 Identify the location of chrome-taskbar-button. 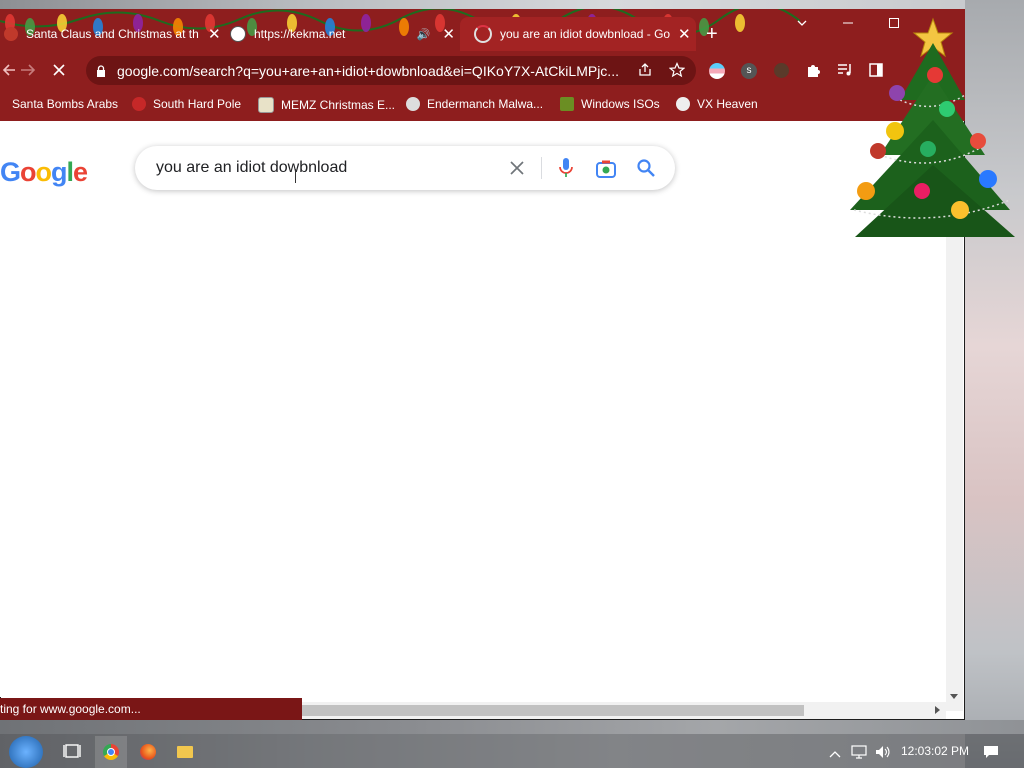
(111, 752).